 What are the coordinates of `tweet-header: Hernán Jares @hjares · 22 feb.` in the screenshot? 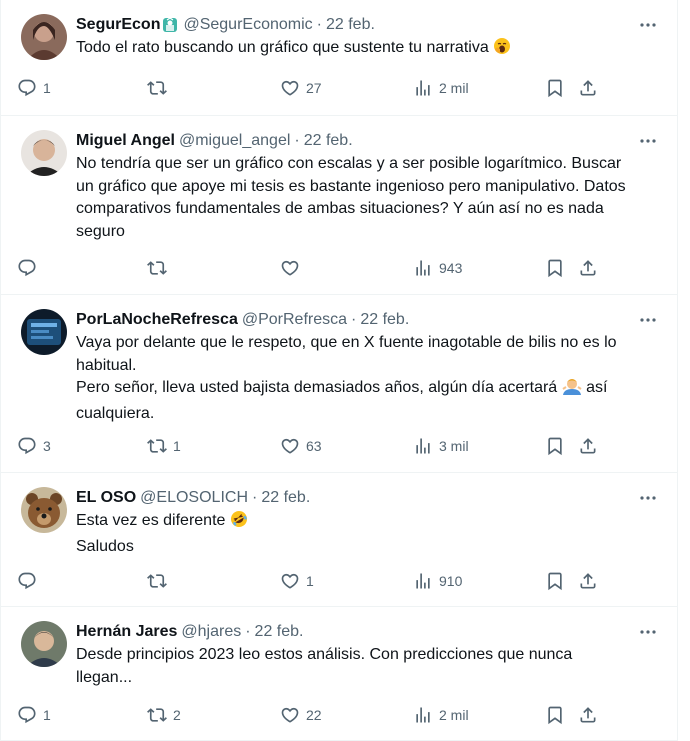 It's located at (353, 632).